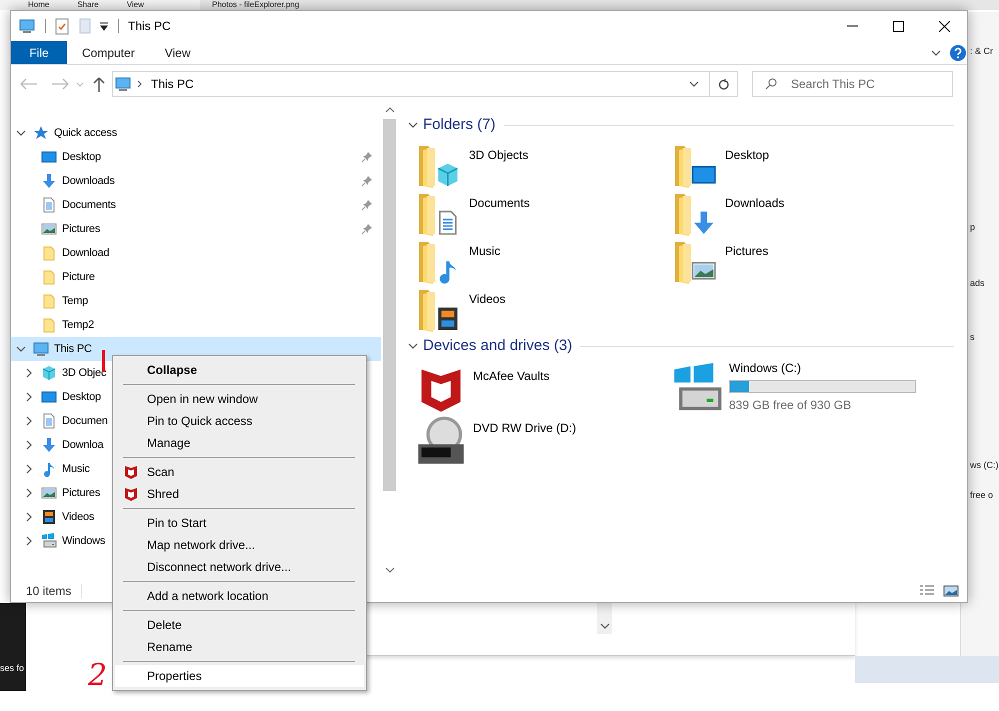 This screenshot has height=711, width=999. I want to click on item-label: McAfee Vaults, so click(511, 376).